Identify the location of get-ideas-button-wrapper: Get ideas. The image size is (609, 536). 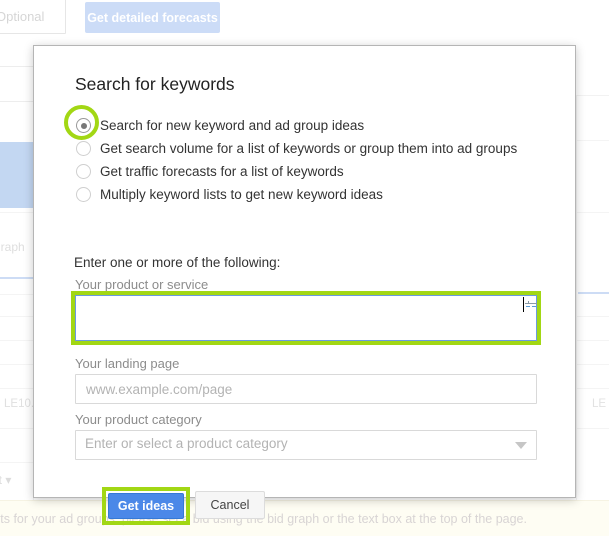
(146, 506).